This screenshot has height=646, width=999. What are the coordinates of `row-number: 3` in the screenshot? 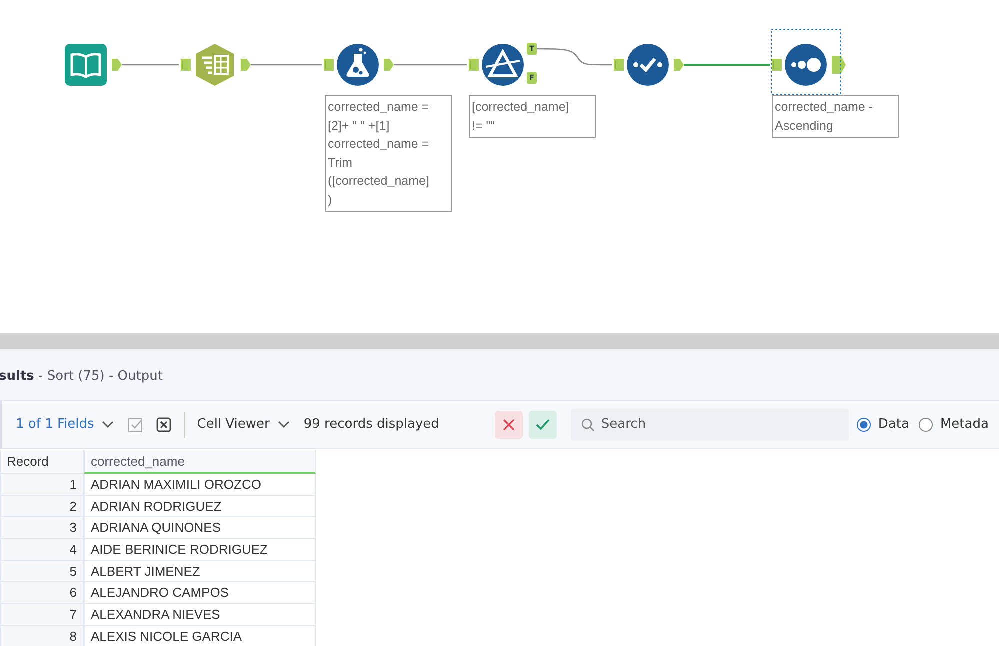 It's located at (42, 528).